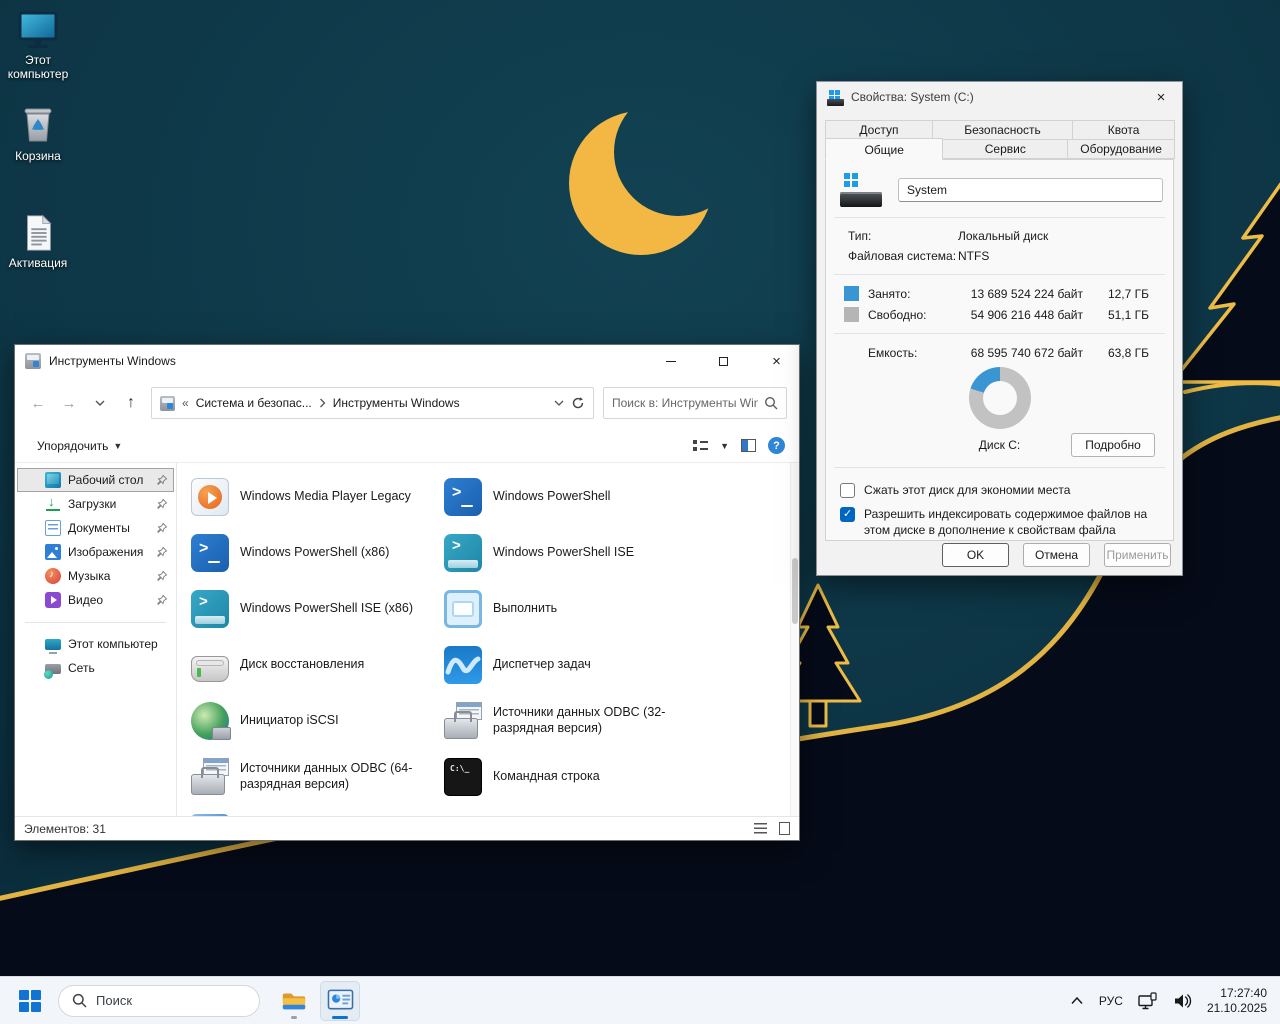 The width and height of the screenshot is (1280, 1024). Describe the element at coordinates (897, 314) in the screenshot. I see `free-space-label: Свободно:` at that location.